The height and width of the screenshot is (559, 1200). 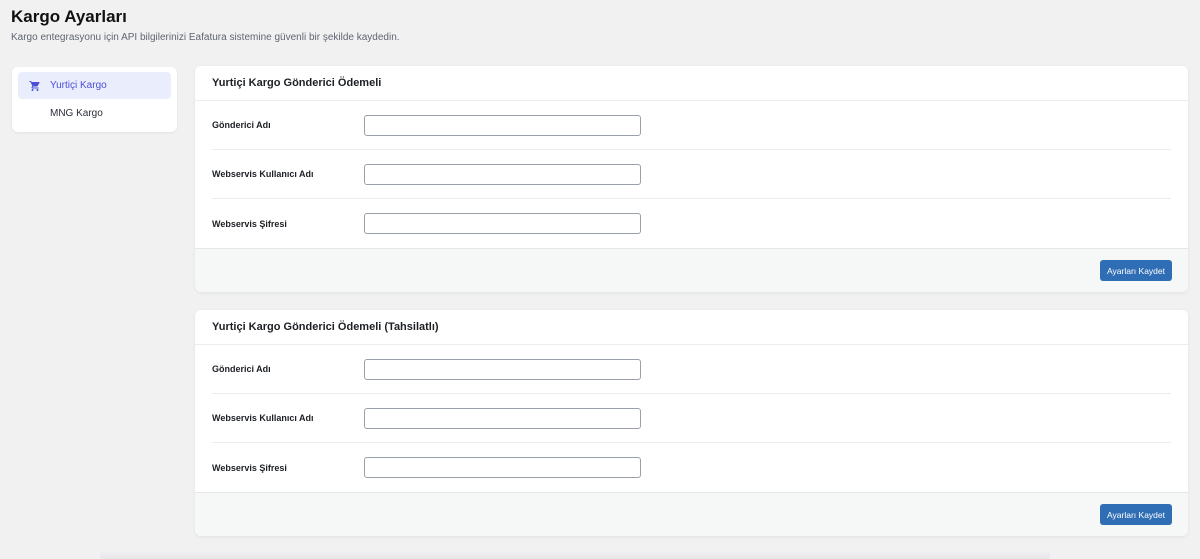 What do you see at coordinates (35, 86) in the screenshot?
I see `cart-icon` at bounding box center [35, 86].